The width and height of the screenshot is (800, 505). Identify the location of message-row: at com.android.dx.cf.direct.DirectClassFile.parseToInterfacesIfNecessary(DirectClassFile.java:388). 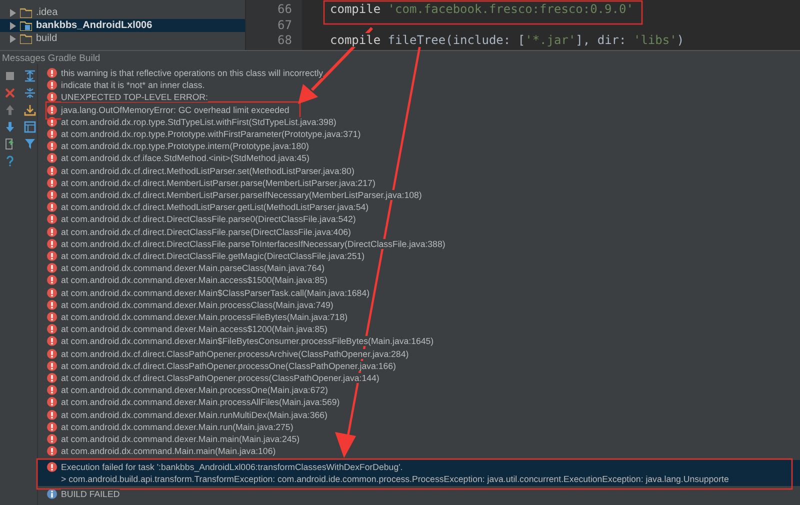
(419, 244).